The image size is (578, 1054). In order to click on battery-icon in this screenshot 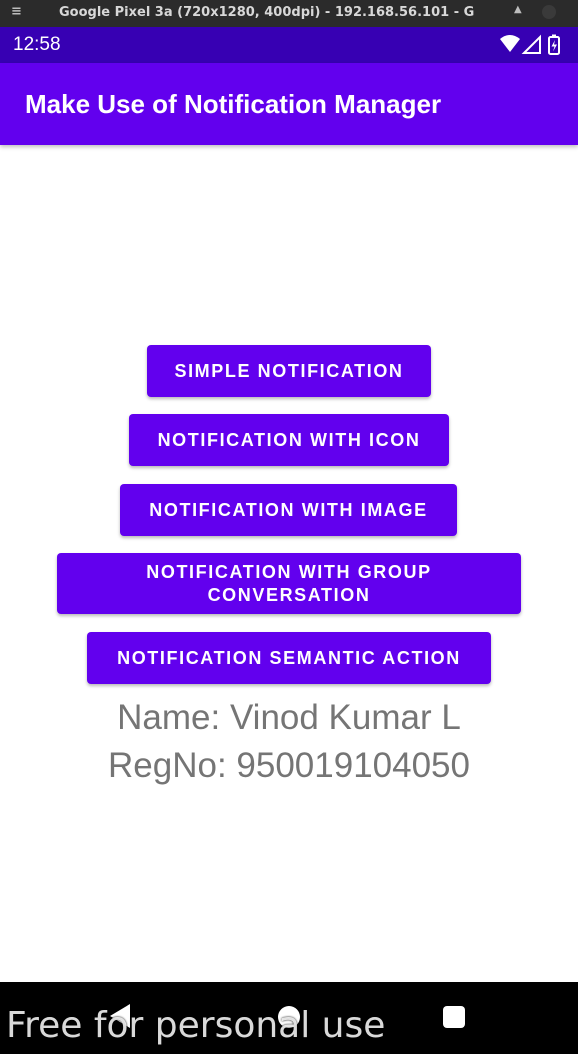, I will do `click(554, 44)`.